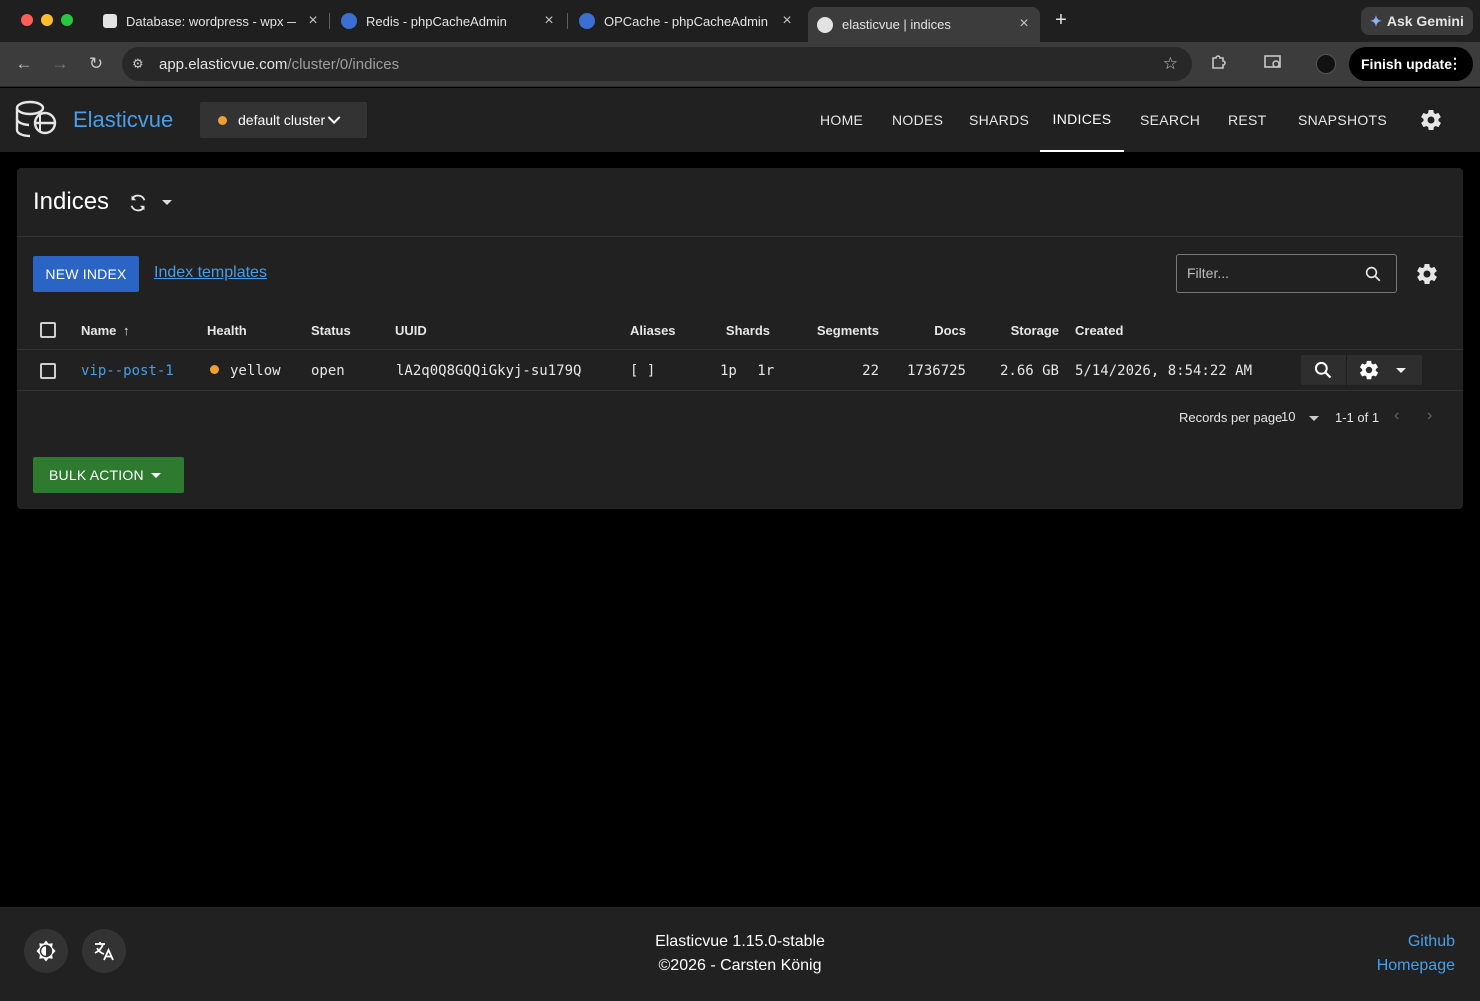  Describe the element at coordinates (48, 371) in the screenshot. I see `row-select-checkbox` at that location.